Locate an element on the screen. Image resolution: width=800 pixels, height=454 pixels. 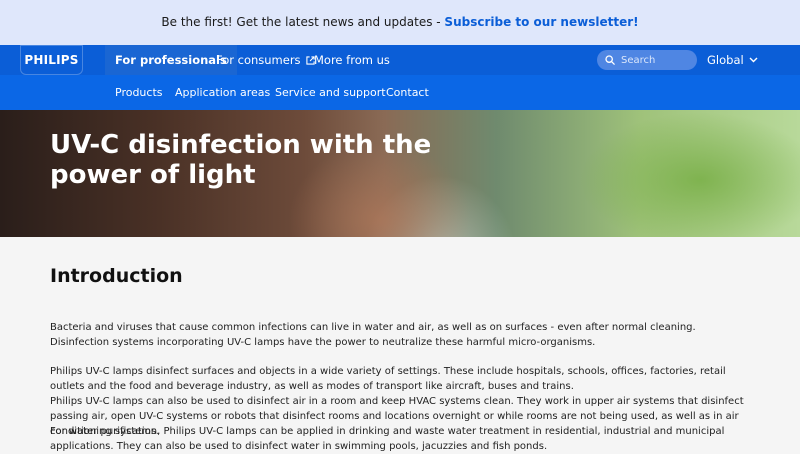
subnav-service-and-support: Service and support is located at coordinates (330, 92).